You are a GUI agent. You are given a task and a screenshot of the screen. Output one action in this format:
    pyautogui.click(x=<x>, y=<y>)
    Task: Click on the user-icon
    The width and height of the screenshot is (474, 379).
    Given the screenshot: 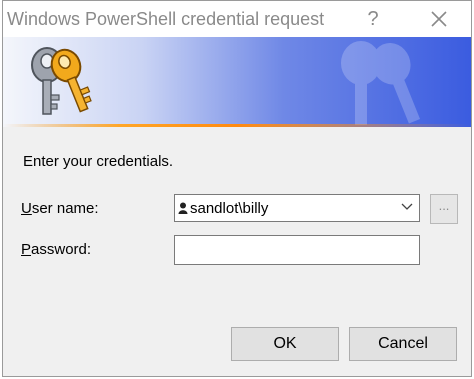 What is the action you would take?
    pyautogui.click(x=183, y=208)
    